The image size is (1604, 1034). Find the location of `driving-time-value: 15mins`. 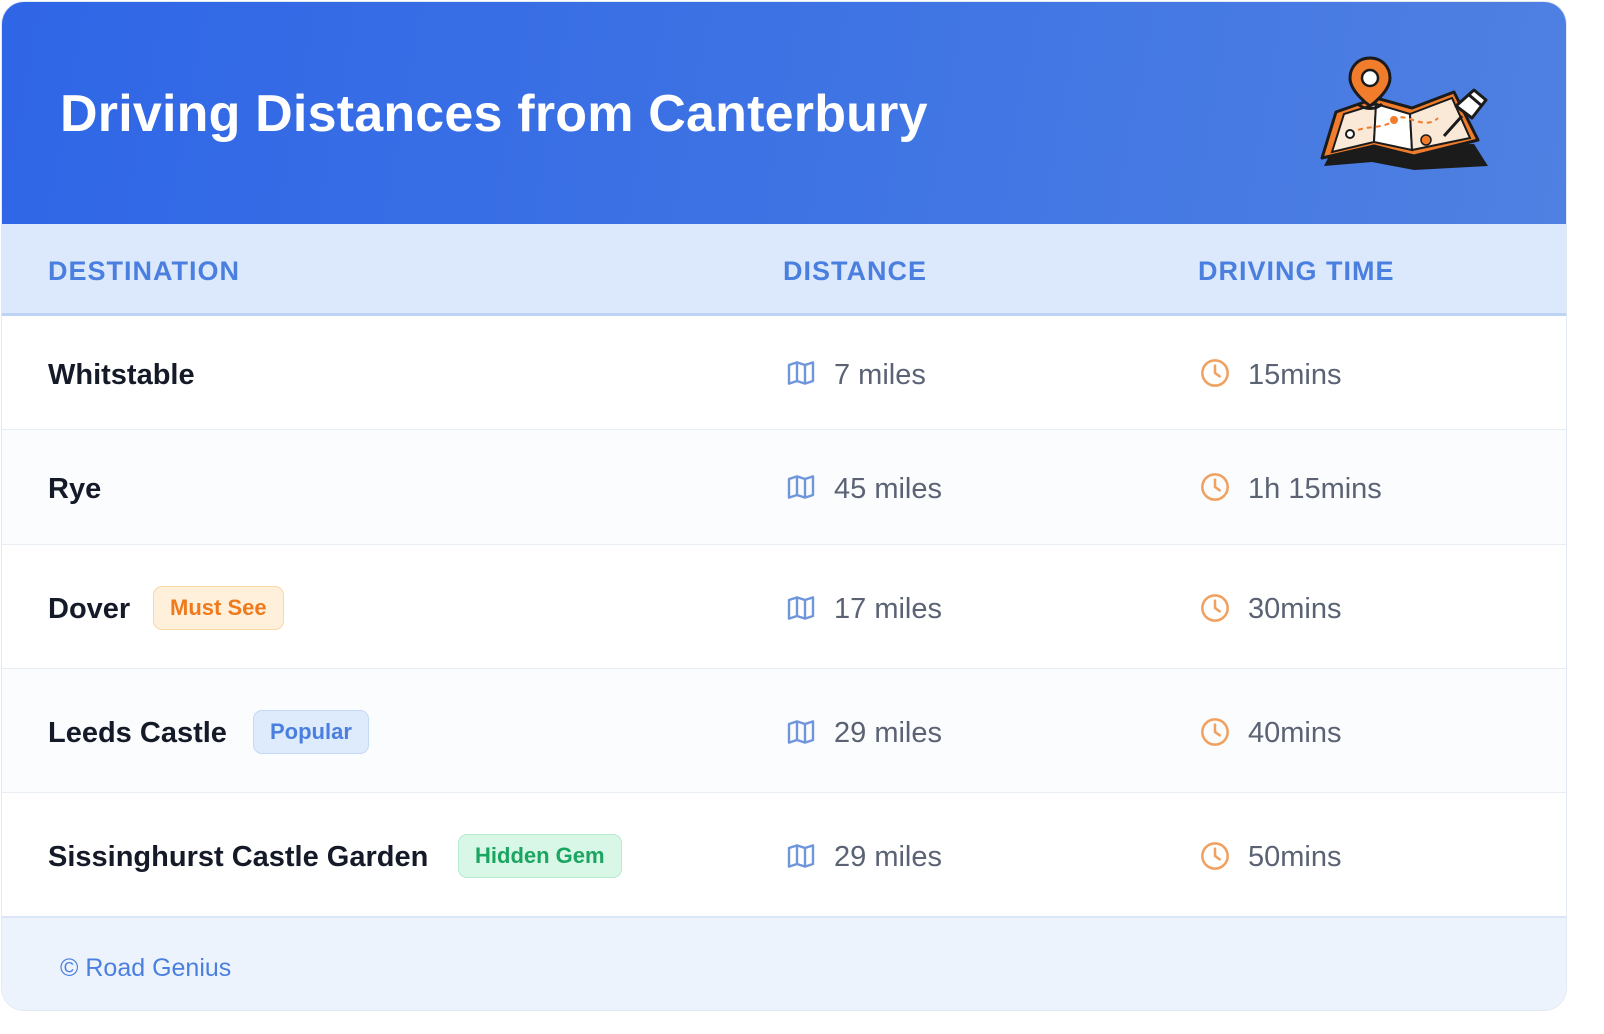

driving-time-value: 15mins is located at coordinates (1295, 375).